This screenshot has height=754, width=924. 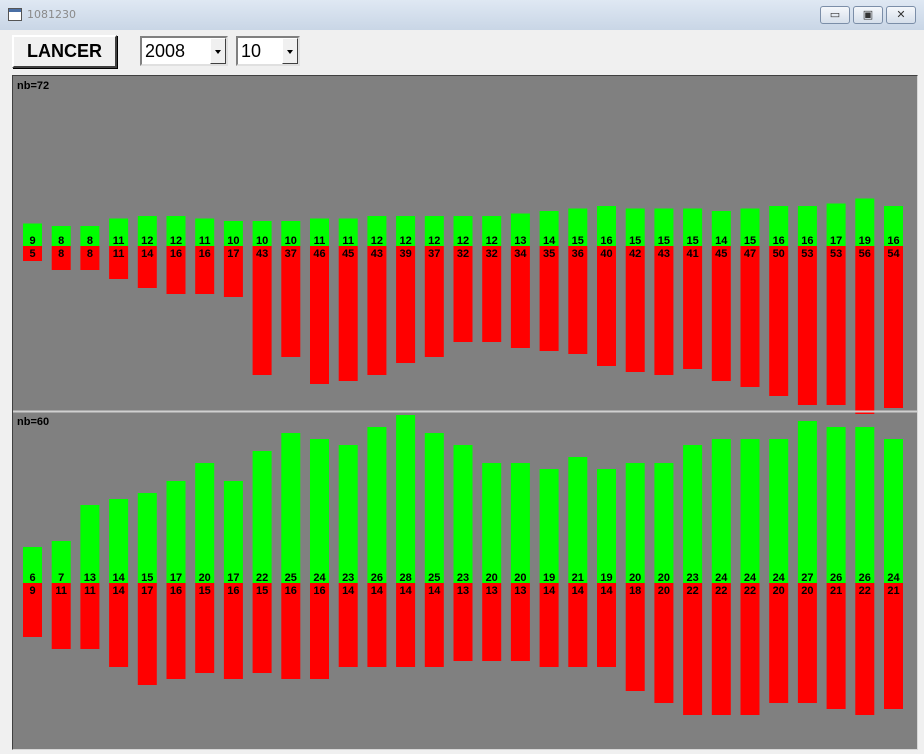 I want to click on toolbar: LANCER 2008 10, so click(x=462, y=52).